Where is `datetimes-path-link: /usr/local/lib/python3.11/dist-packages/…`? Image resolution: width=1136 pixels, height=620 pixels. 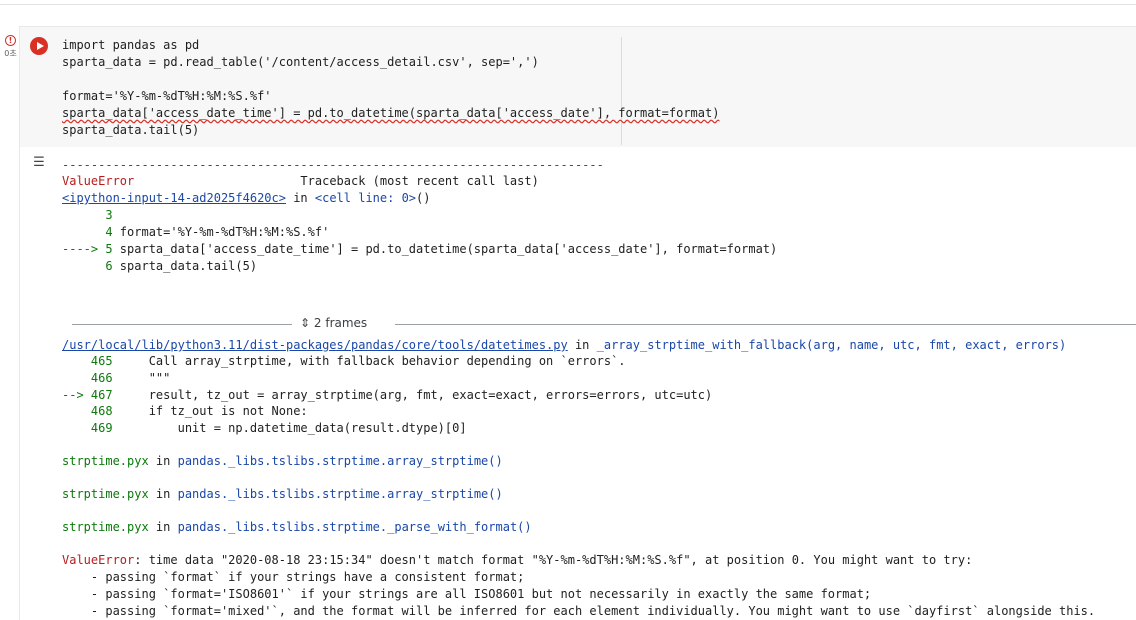
datetimes-path-link: /usr/local/lib/python3.11/dist-packages/… is located at coordinates (315, 345).